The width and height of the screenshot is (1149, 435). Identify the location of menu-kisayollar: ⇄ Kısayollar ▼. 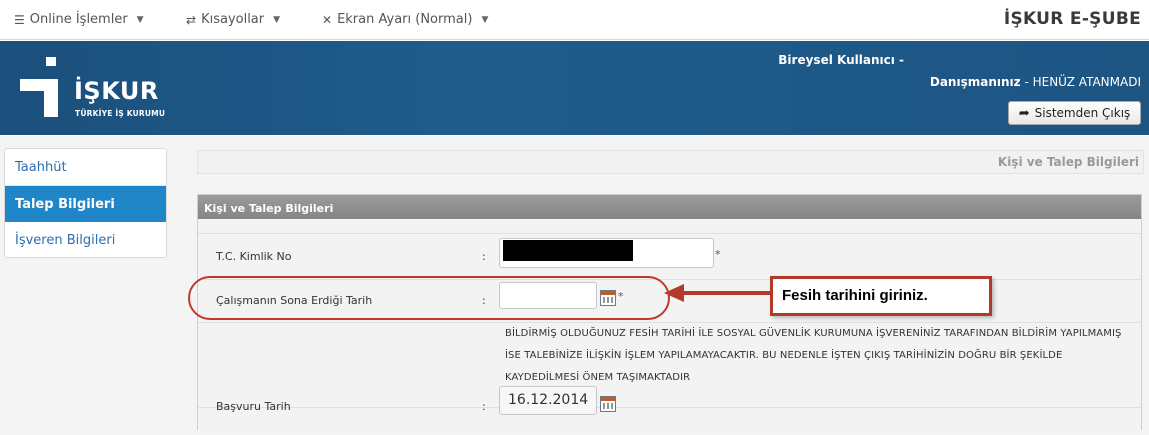
(233, 19).